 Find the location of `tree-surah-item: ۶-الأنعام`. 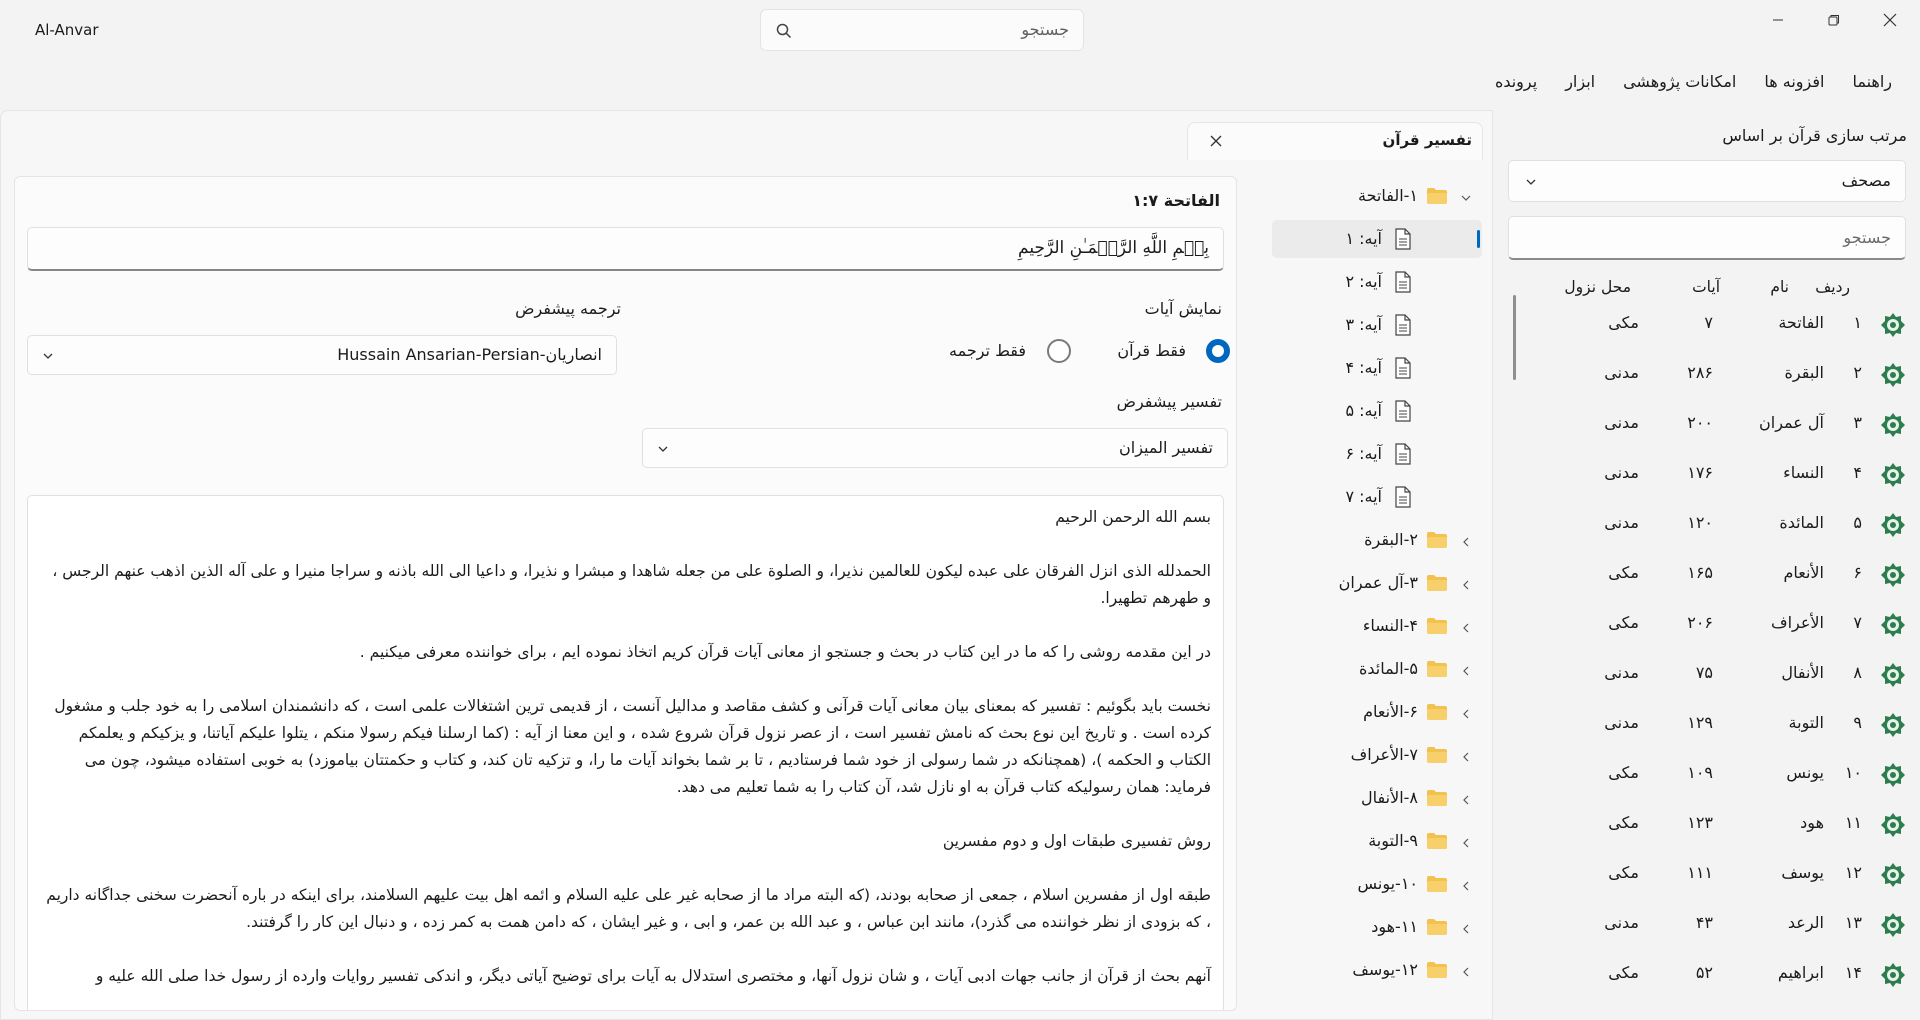

tree-surah-item: ۶-الأنعام is located at coordinates (1377, 712).